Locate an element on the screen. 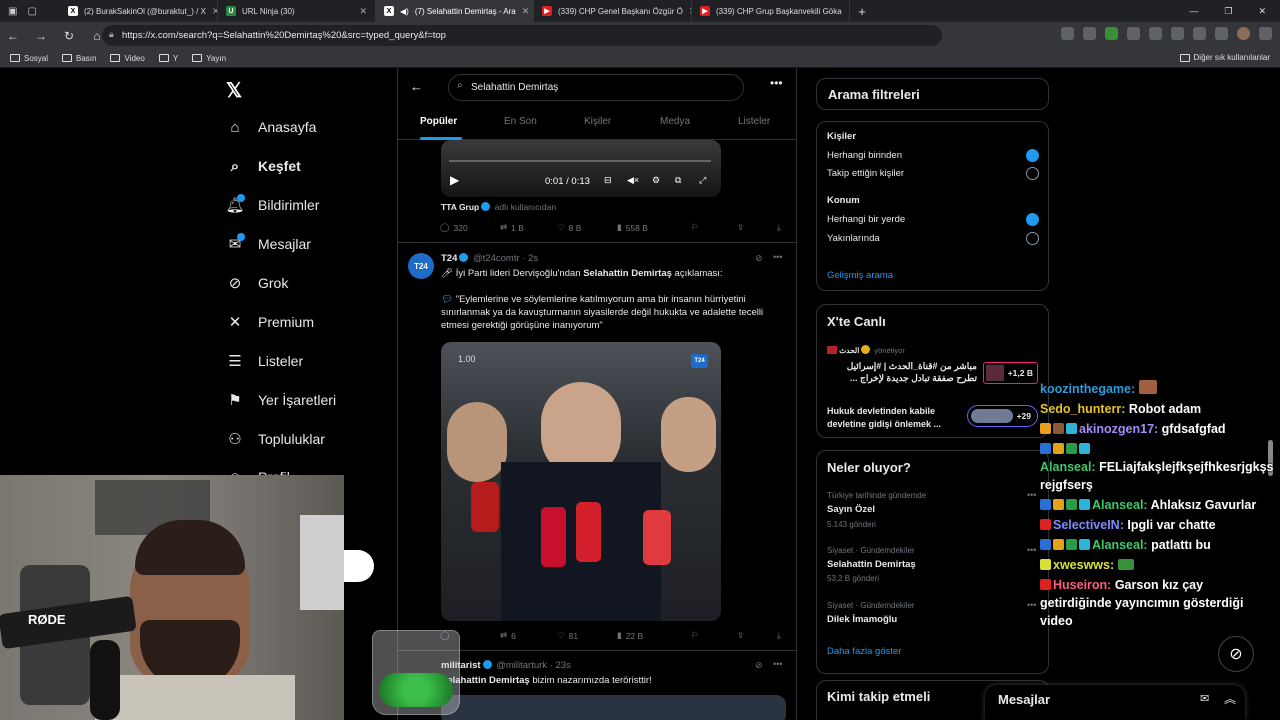  speaker-icon: ◀) is located at coordinates (404, 11).